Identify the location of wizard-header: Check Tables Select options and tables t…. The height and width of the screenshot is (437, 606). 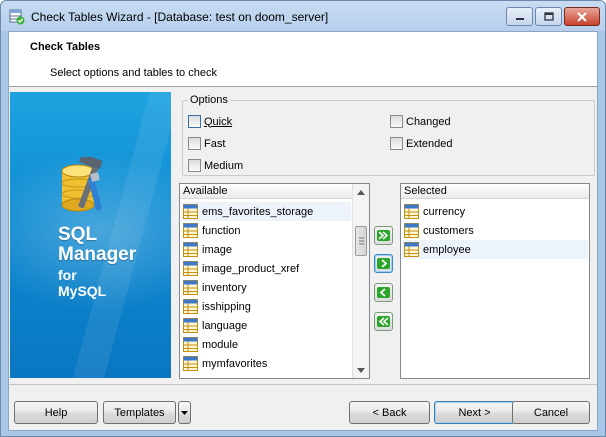
(303, 59).